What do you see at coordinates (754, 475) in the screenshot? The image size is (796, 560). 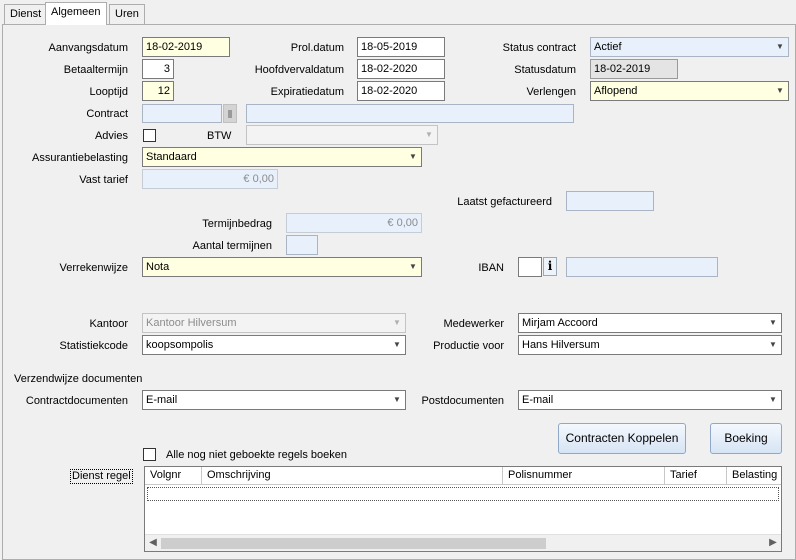 I see `column-header-belasting: Belasting` at bounding box center [754, 475].